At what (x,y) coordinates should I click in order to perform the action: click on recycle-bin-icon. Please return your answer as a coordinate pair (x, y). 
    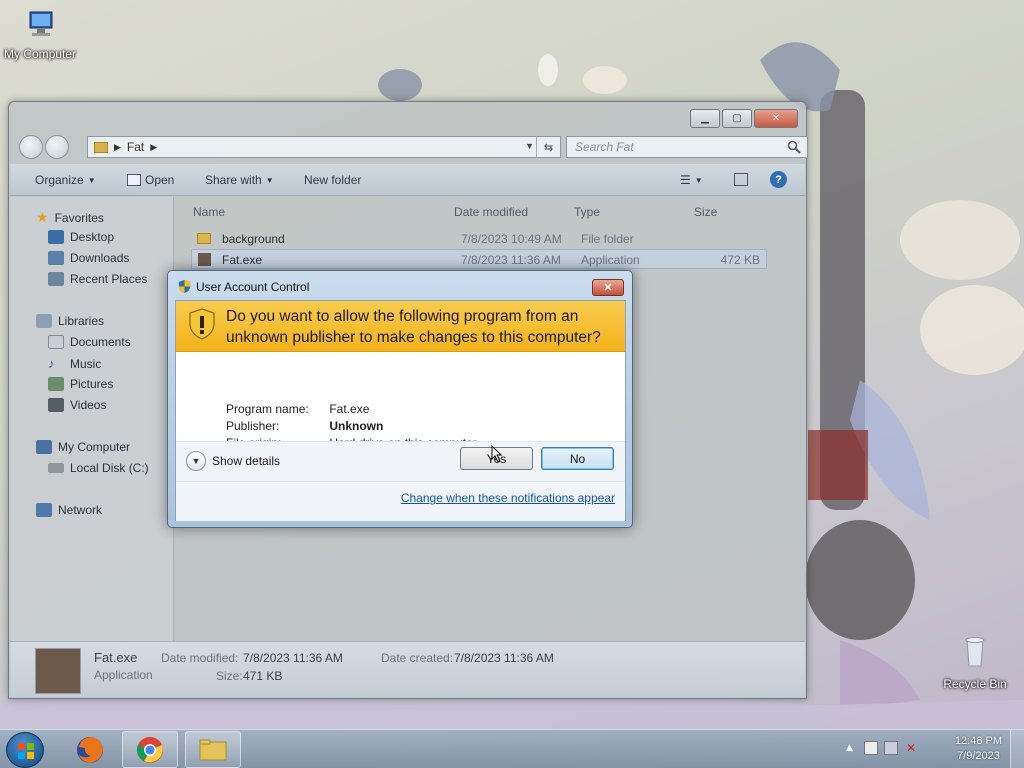
    Looking at the image, I should click on (975, 652).